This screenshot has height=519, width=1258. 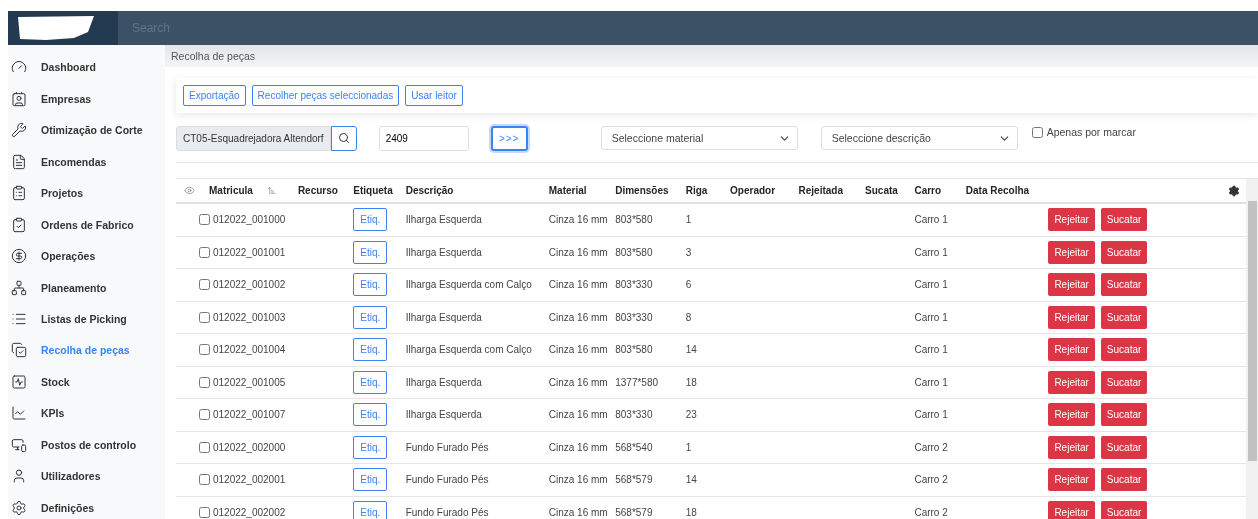 What do you see at coordinates (86, 130) in the screenshot?
I see `sidebar-item: Otimização de Corte` at bounding box center [86, 130].